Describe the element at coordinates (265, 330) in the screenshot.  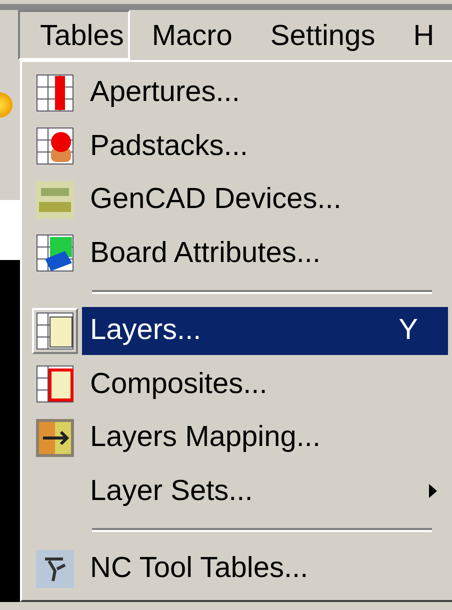
I see `menu-item: Layers... Y` at that location.